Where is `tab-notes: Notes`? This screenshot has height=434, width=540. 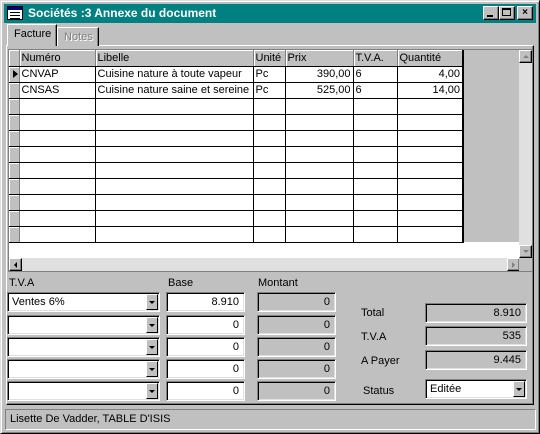 tab-notes: Notes is located at coordinates (78, 36).